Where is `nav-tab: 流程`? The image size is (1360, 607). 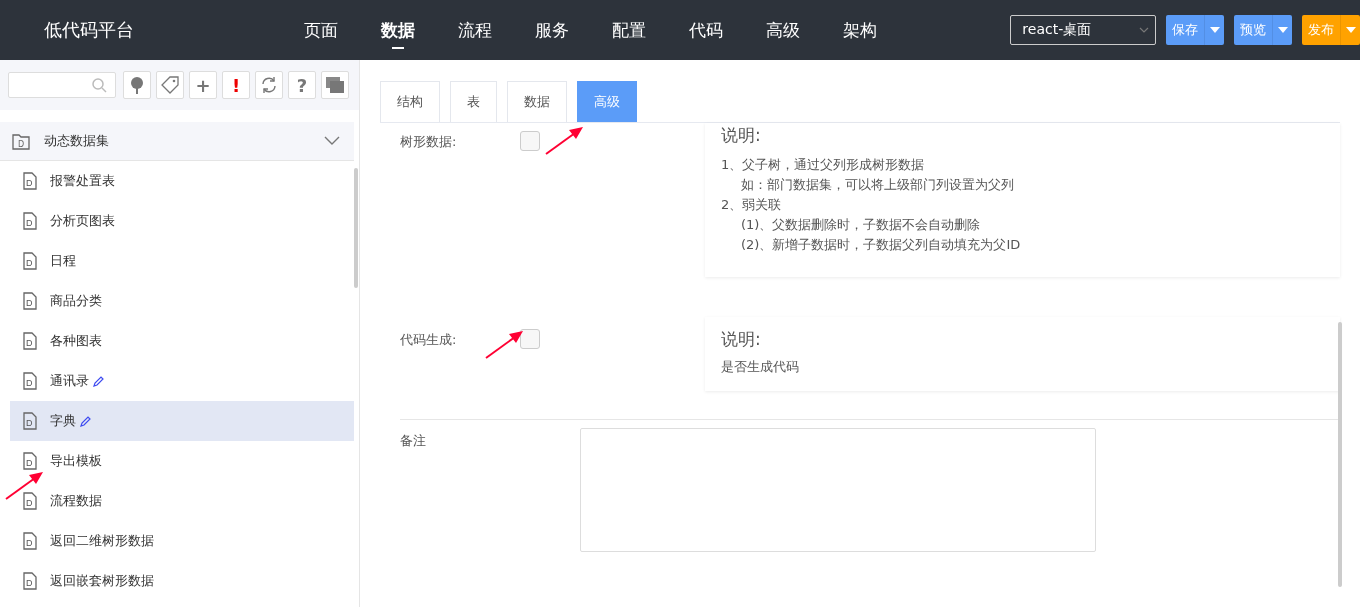
nav-tab: 流程 is located at coordinates (497, 30).